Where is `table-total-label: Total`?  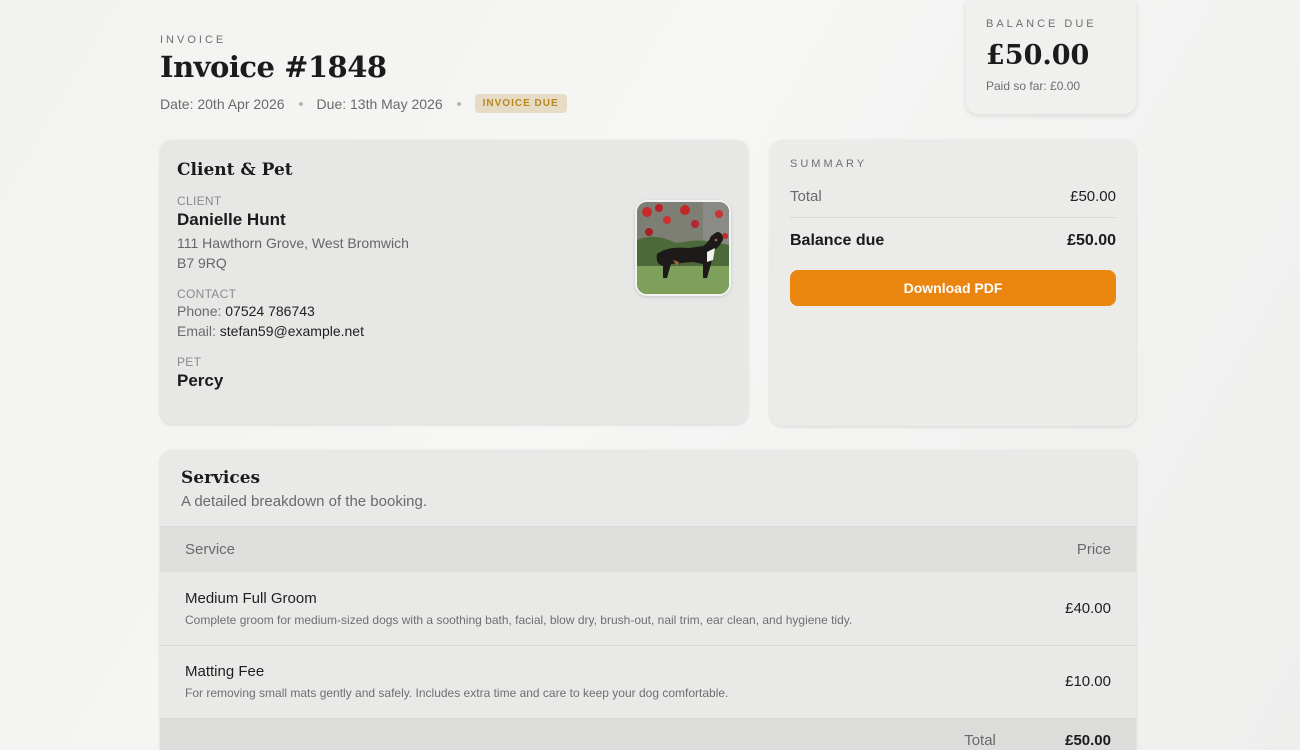
table-total-label: Total is located at coordinates (590, 734).